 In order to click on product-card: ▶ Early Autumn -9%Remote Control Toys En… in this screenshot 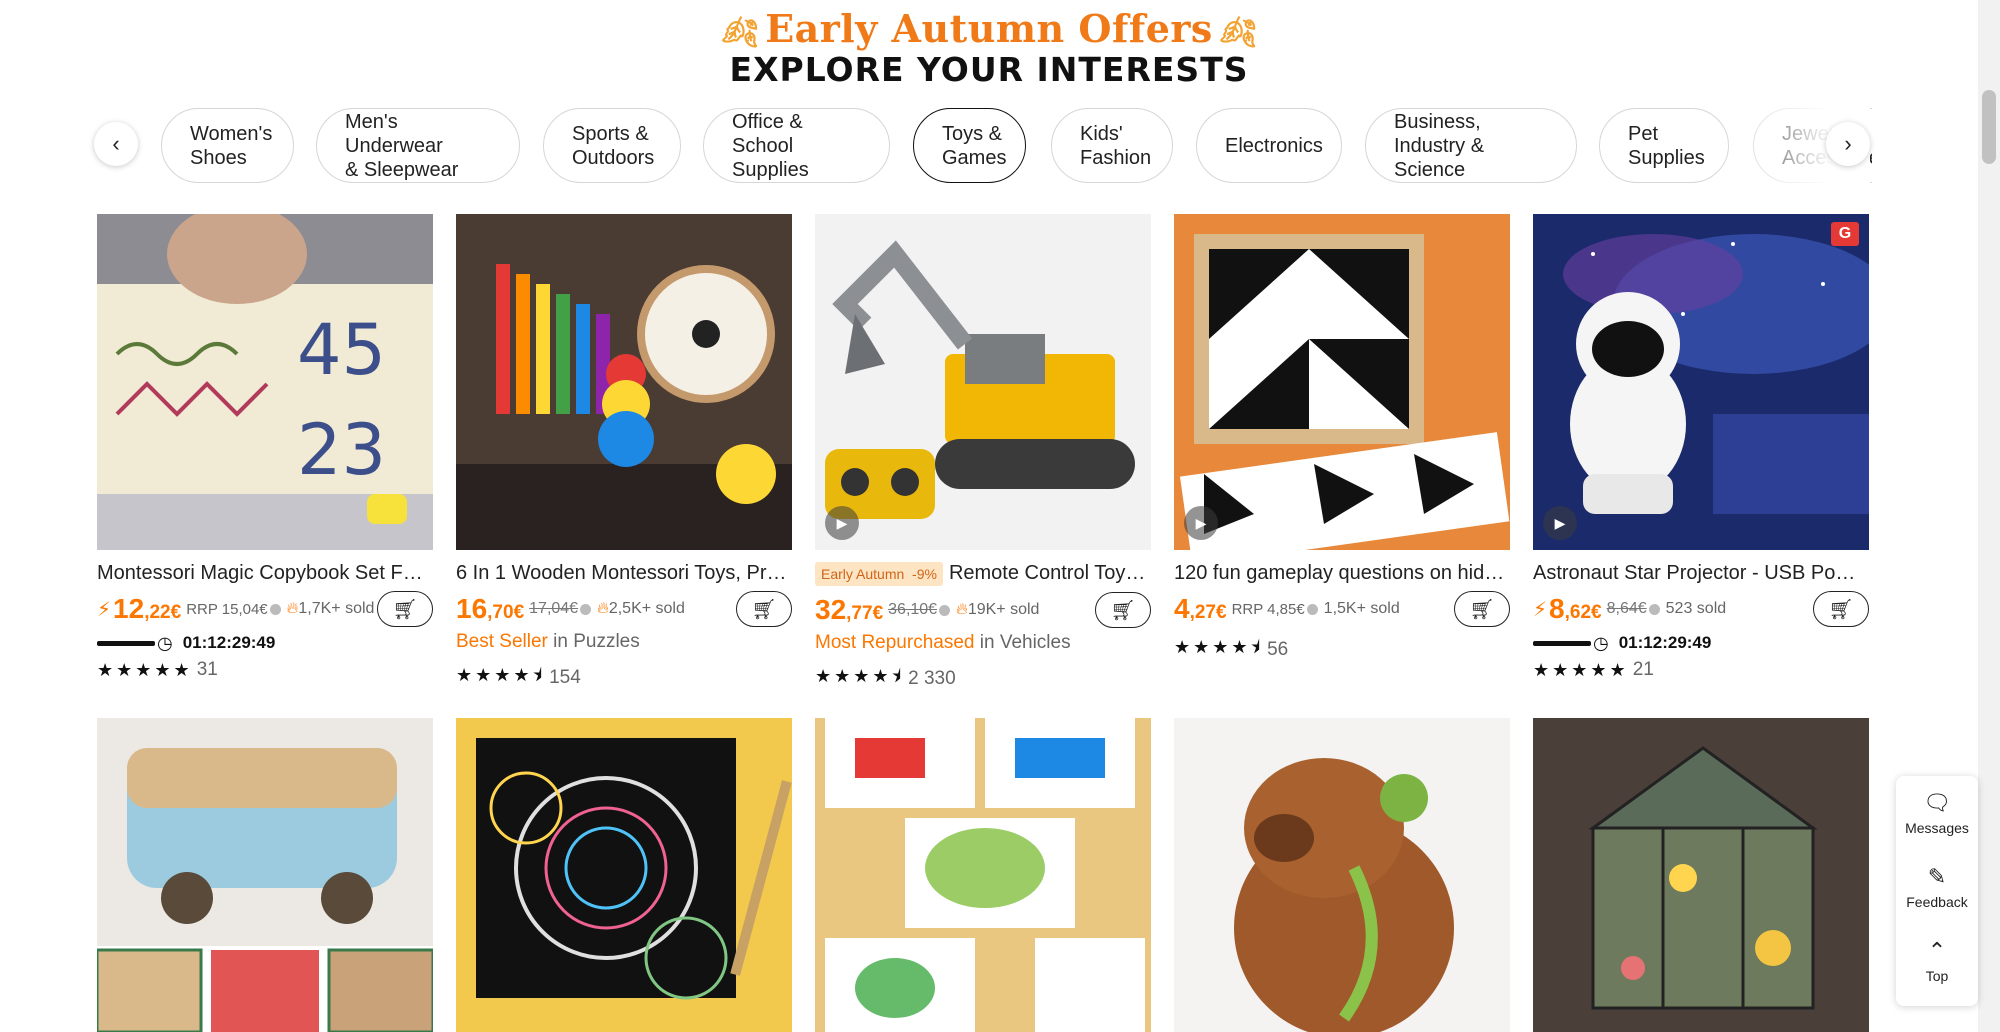, I will do `click(983, 454)`.